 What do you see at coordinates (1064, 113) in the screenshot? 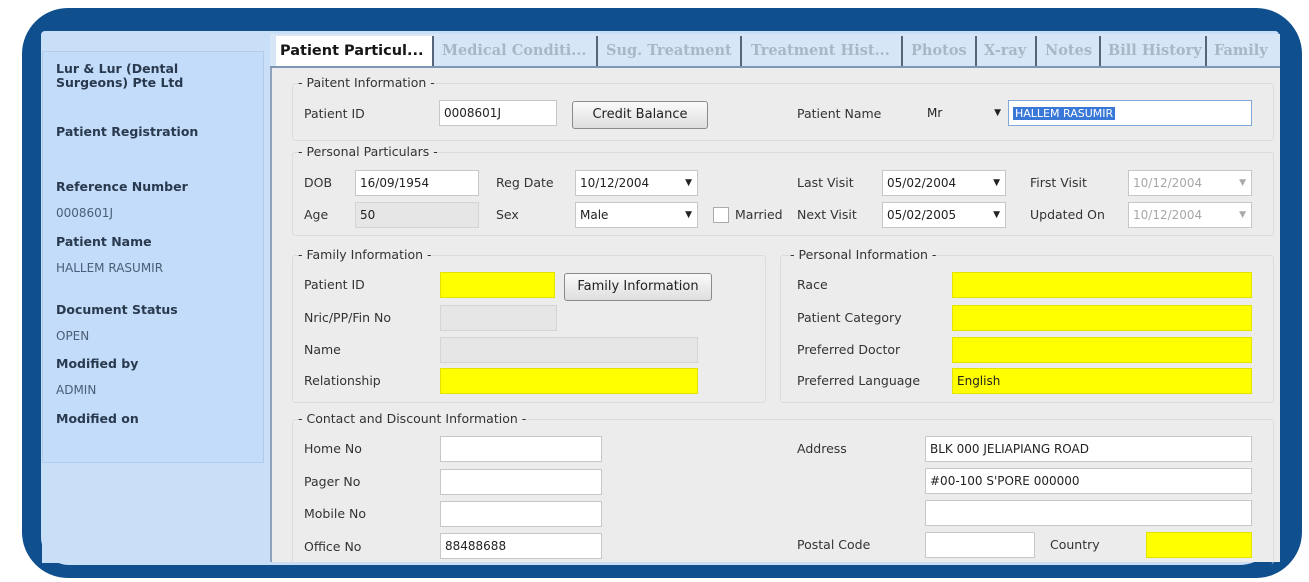
I see `patient-name-selected-text: HALLEM RASUMIR` at bounding box center [1064, 113].